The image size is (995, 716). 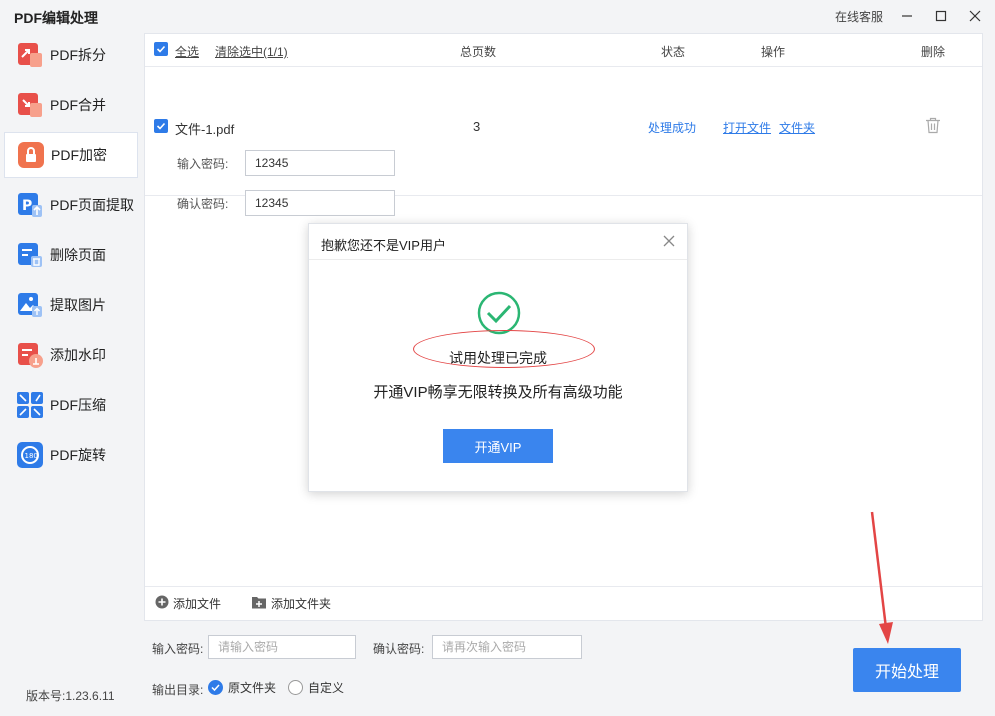 I want to click on success-check-icon, so click(x=499, y=313).